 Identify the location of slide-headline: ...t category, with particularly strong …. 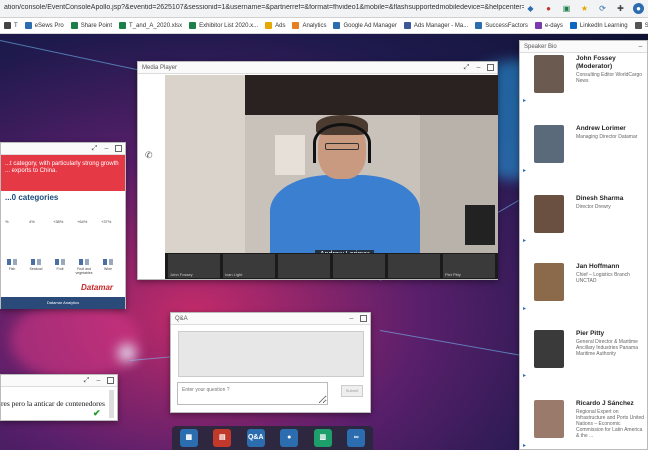
(63, 173).